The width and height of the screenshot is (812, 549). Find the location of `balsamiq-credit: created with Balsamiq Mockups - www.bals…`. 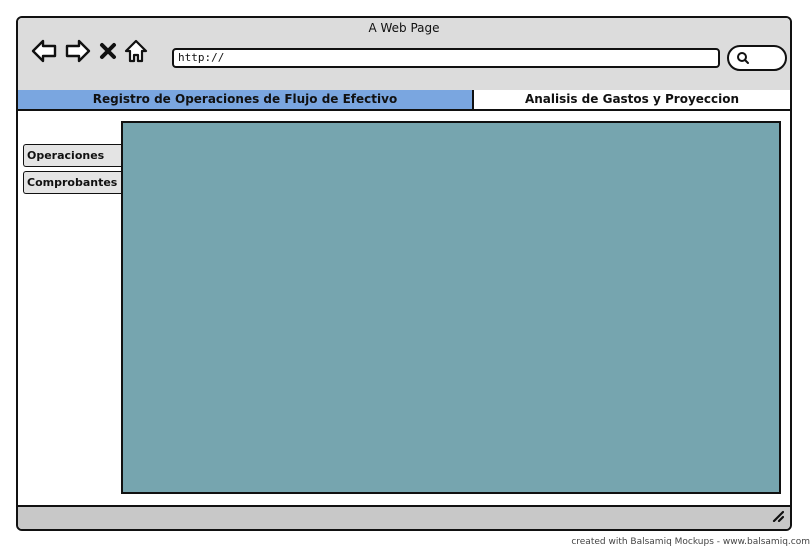

balsamiq-credit: created with Balsamiq Mockups - www.bals… is located at coordinates (690, 542).